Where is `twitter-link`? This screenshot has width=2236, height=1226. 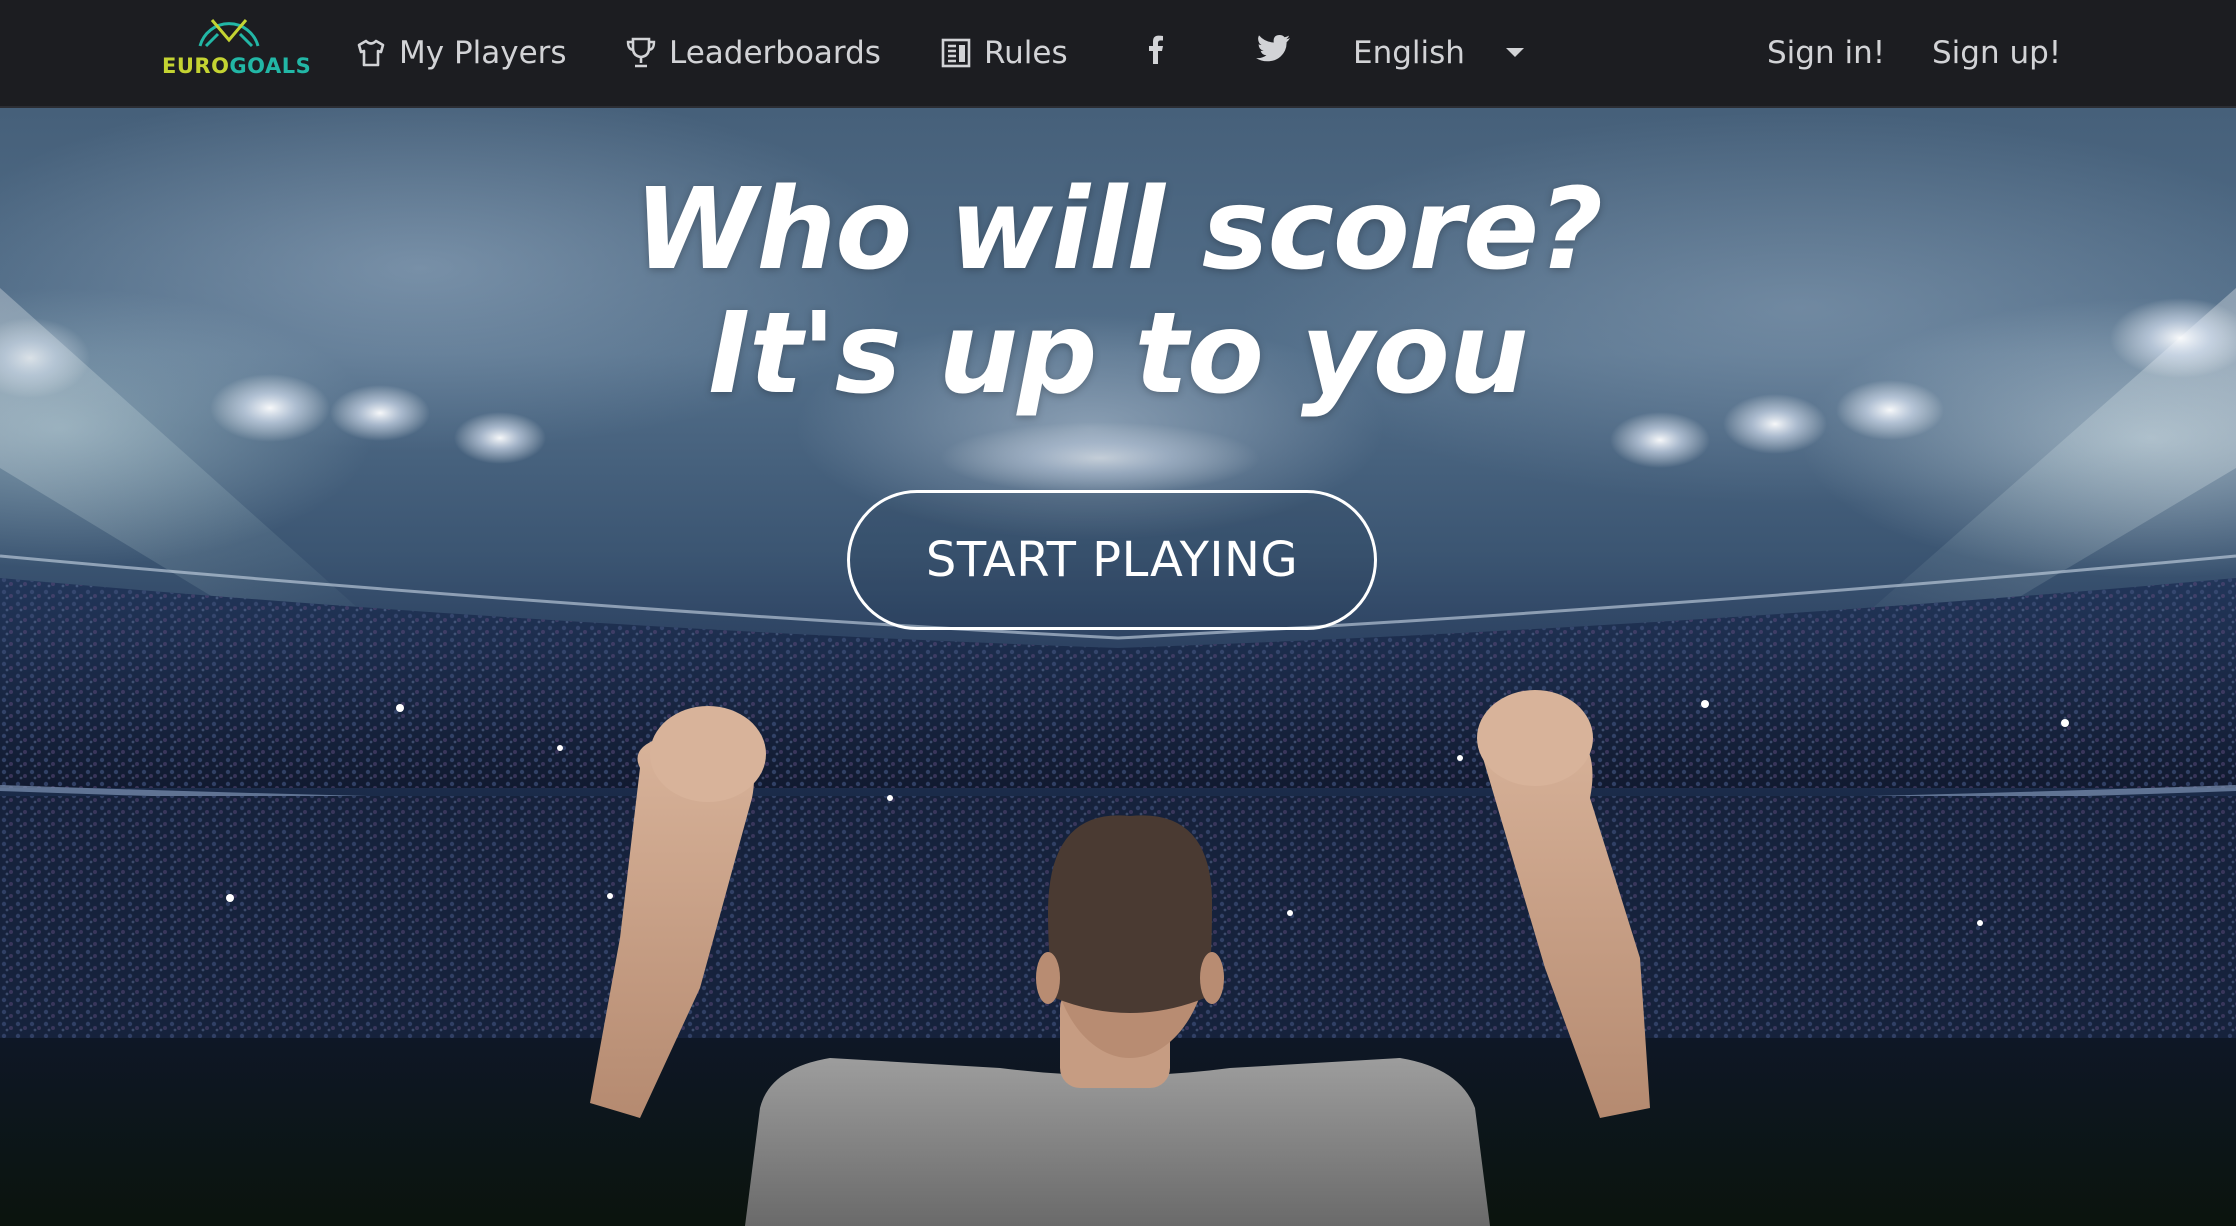 twitter-link is located at coordinates (1273, 53).